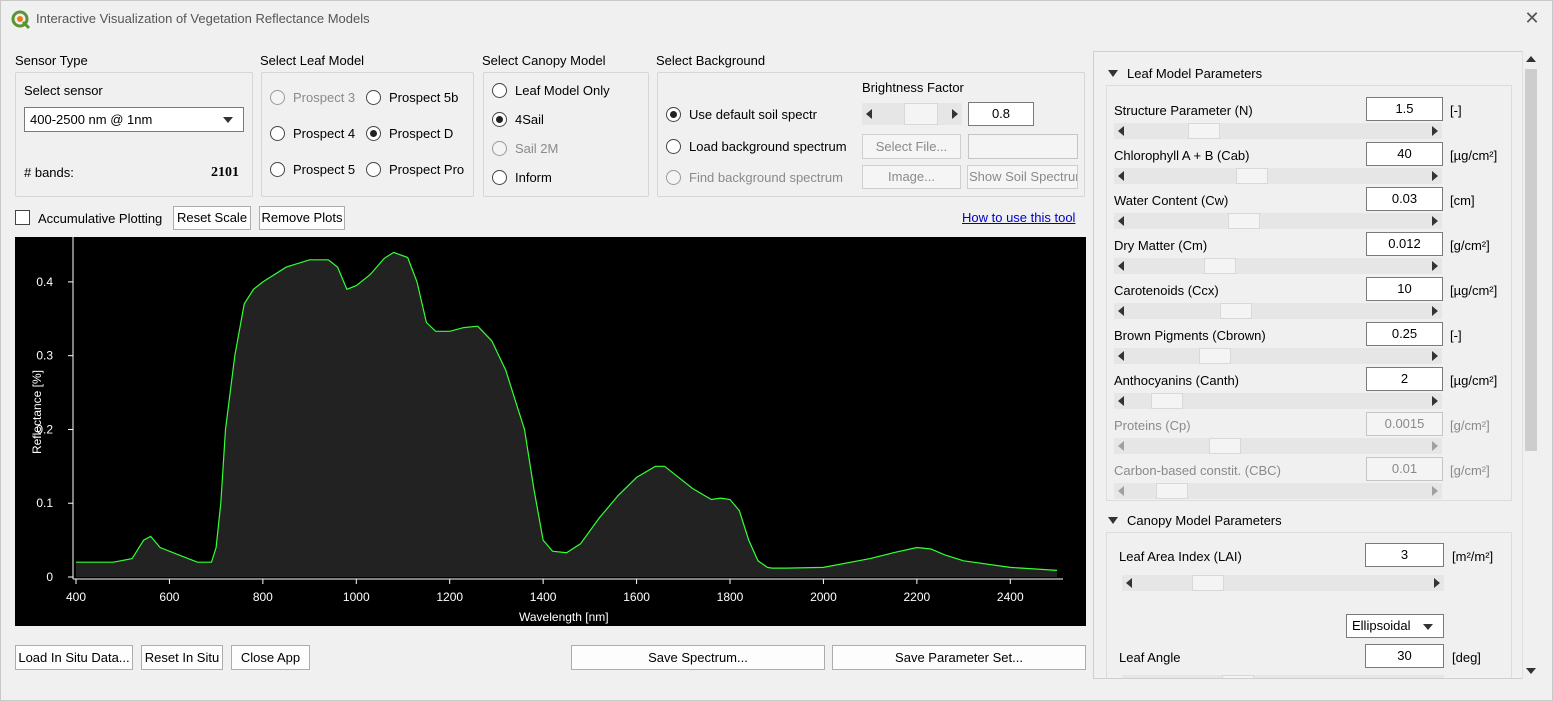  What do you see at coordinates (449, 597) in the screenshot?
I see `x-tick-label: 1200` at bounding box center [449, 597].